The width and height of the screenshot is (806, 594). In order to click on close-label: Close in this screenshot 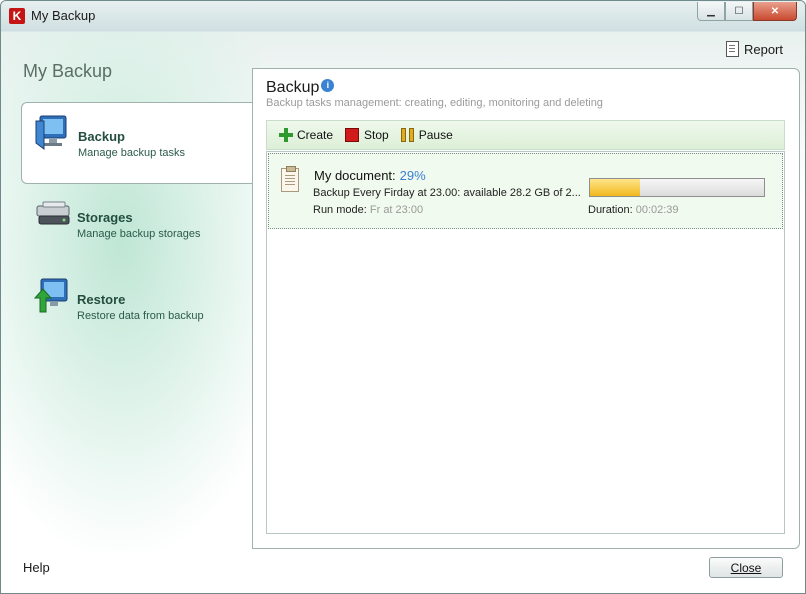, I will do `click(746, 567)`.